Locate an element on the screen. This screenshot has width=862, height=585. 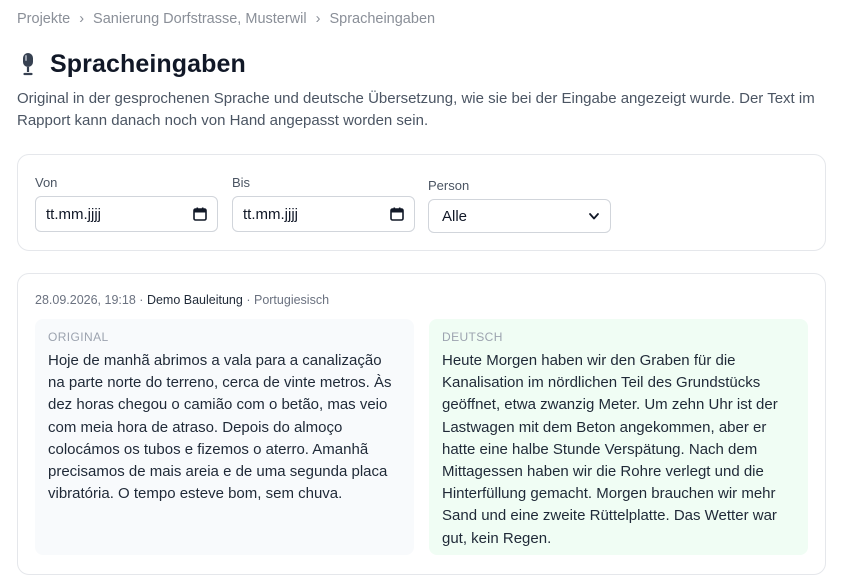
from-date-input: tt.mm.jjjj is located at coordinates (126, 214).